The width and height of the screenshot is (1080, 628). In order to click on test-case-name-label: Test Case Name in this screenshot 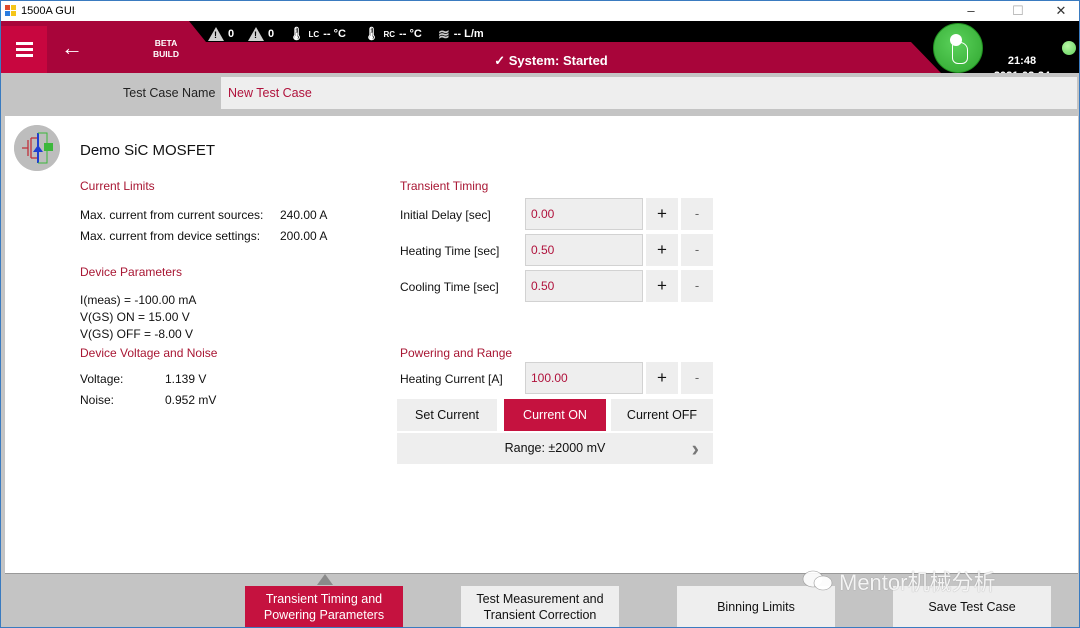, I will do `click(169, 93)`.